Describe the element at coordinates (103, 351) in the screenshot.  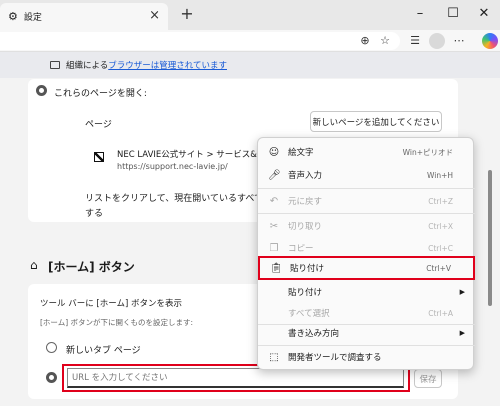
I see `new-tab-label: 新しいタブ ページ` at that location.